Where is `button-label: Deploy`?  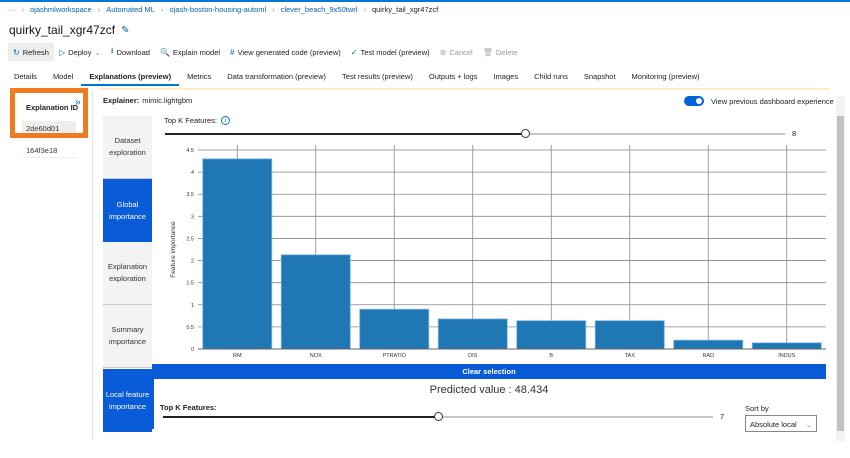
button-label: Deploy is located at coordinates (80, 52).